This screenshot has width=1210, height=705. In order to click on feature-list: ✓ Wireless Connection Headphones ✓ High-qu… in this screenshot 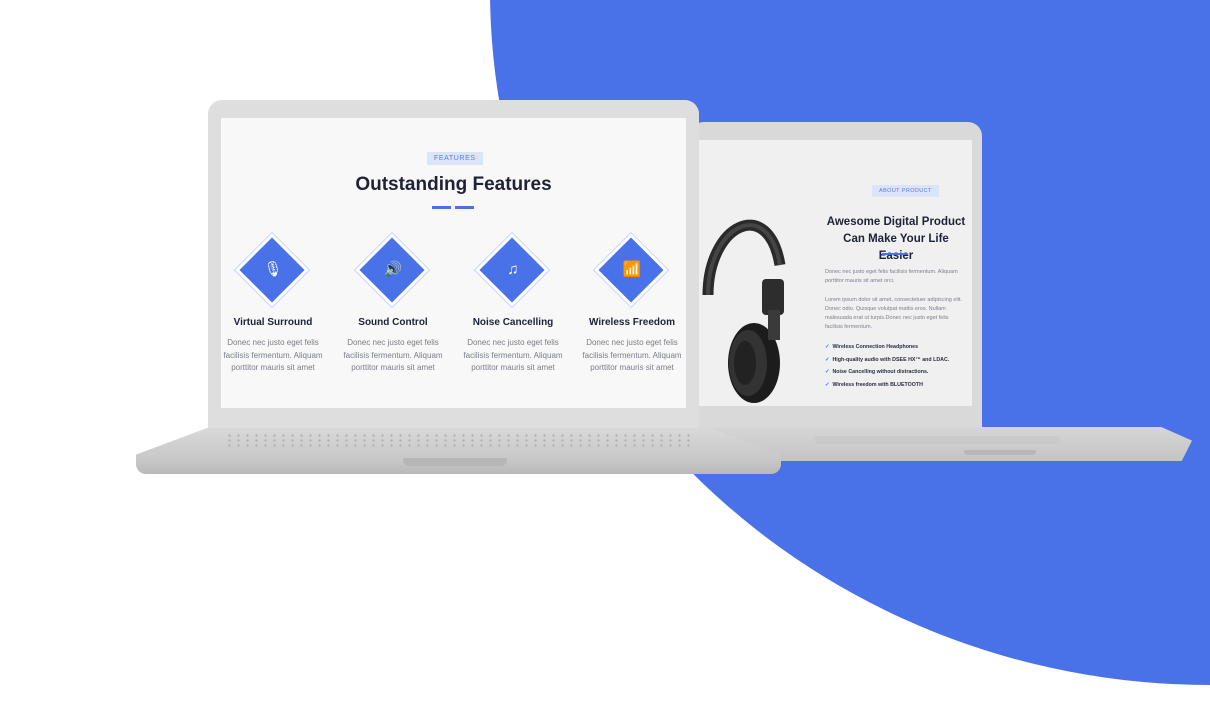, I will do `click(897, 369)`.